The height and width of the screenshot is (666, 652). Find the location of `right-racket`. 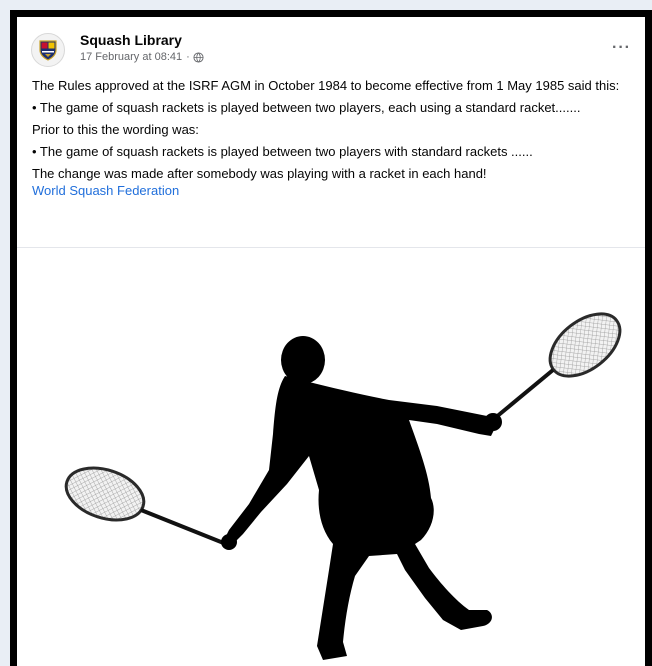

right-racket is located at coordinates (557, 366).